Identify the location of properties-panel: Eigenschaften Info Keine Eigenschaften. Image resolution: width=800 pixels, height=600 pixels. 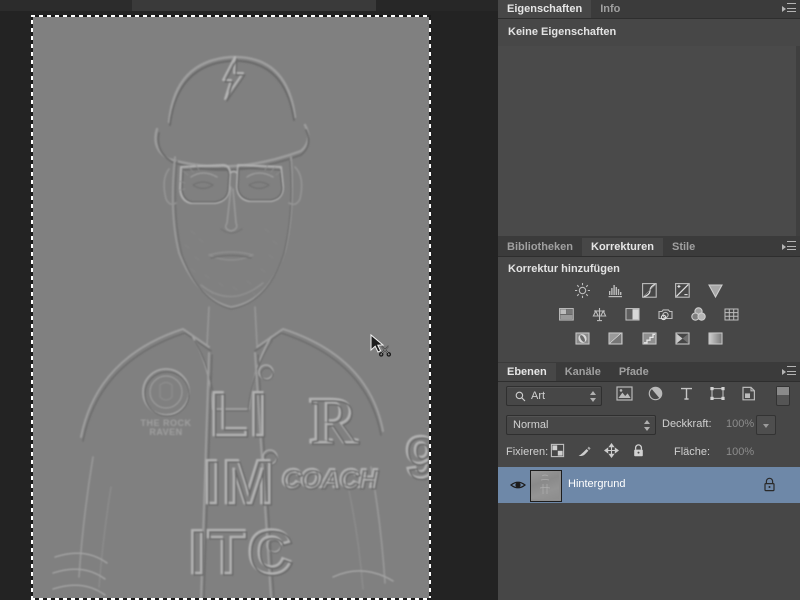
(649, 118).